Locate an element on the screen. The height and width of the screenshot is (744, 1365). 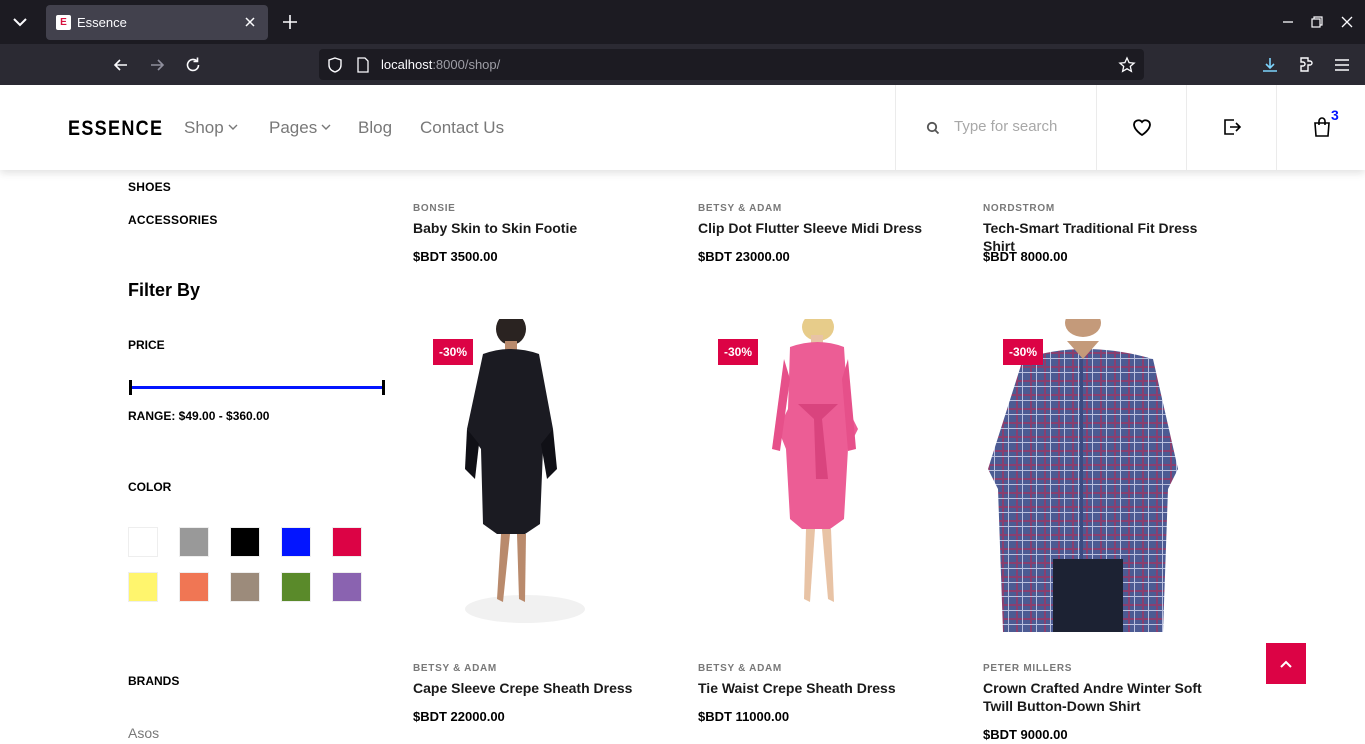
product-price: $BDT 8000.00 is located at coordinates (1025, 256).